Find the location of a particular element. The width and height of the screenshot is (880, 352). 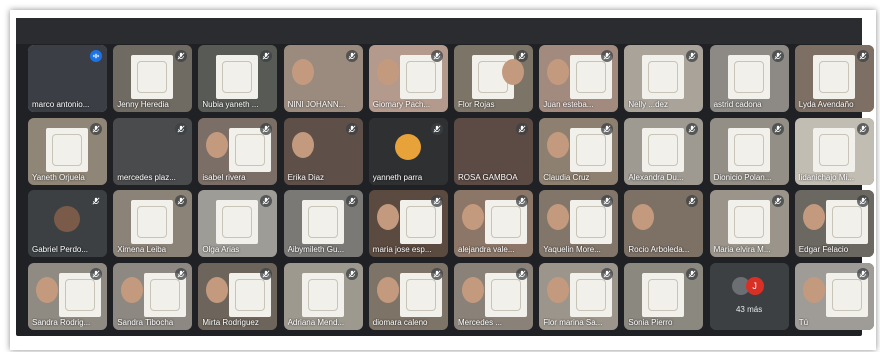

participant-name: Lyda Avendaño is located at coordinates (826, 104).